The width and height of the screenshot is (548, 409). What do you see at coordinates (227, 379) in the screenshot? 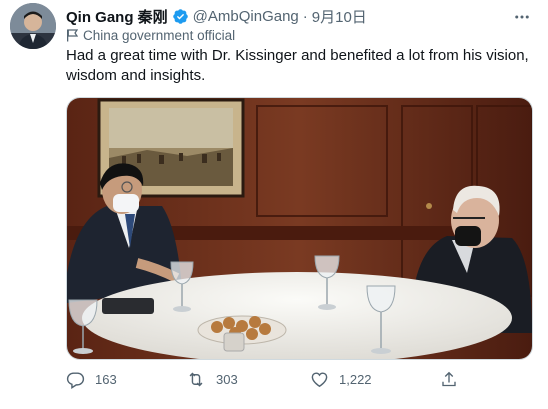
I see `retweet-count: 303` at bounding box center [227, 379].